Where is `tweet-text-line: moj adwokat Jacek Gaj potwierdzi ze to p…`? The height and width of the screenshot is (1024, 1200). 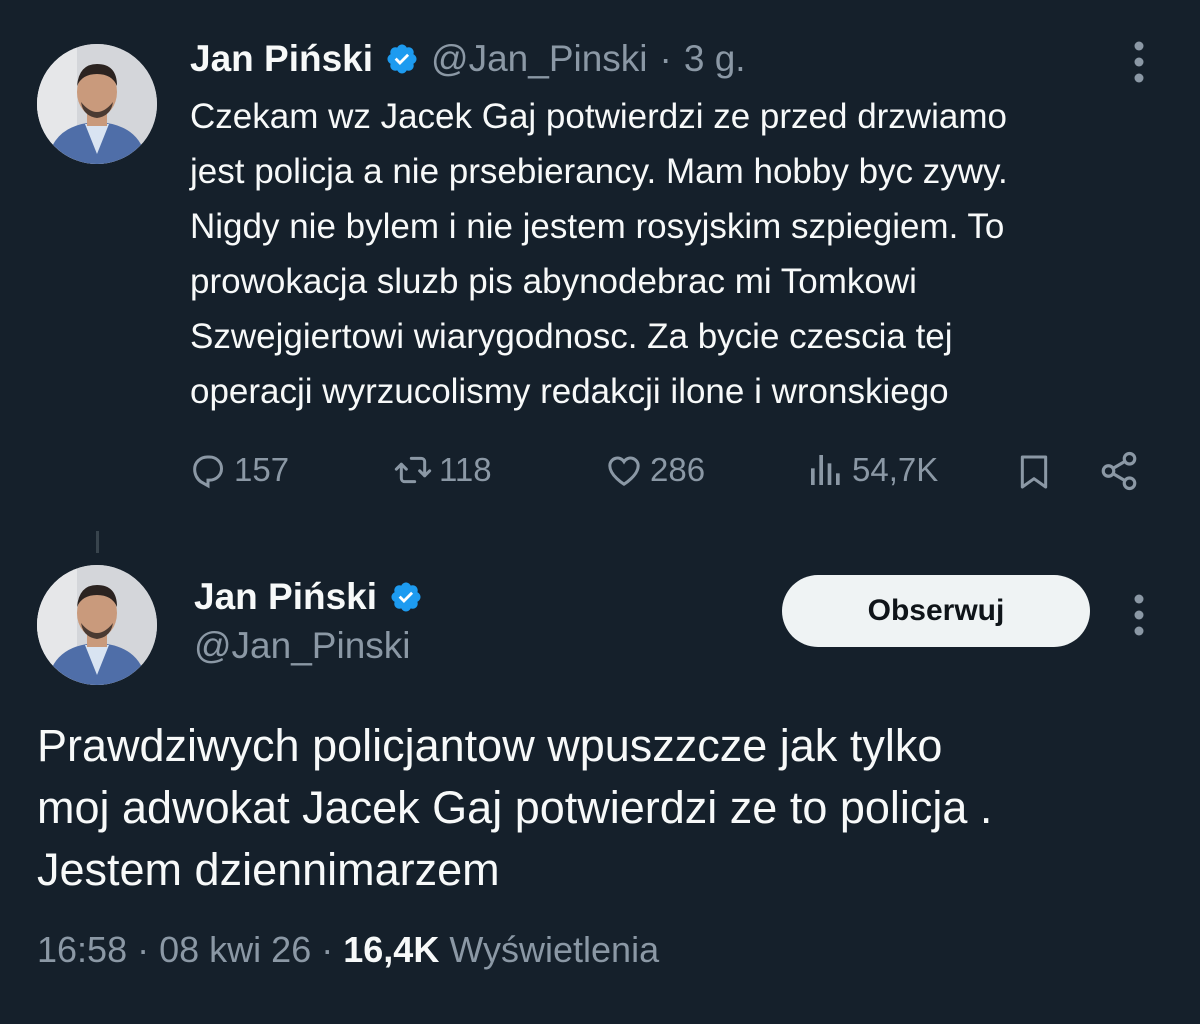 tweet-text-line: moj adwokat Jacek Gaj potwierdzi ze to p… is located at coordinates (515, 807).